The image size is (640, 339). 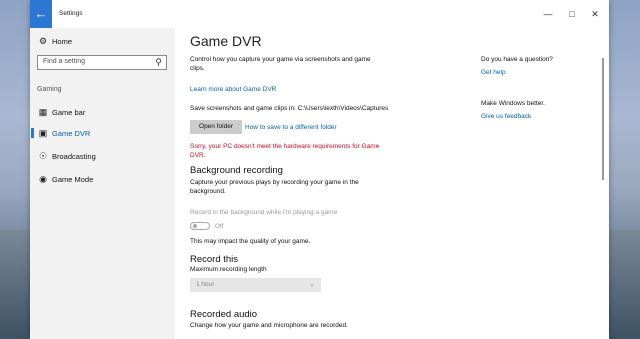 What do you see at coordinates (158, 62) in the screenshot?
I see `search-icon: ⚲` at bounding box center [158, 62].